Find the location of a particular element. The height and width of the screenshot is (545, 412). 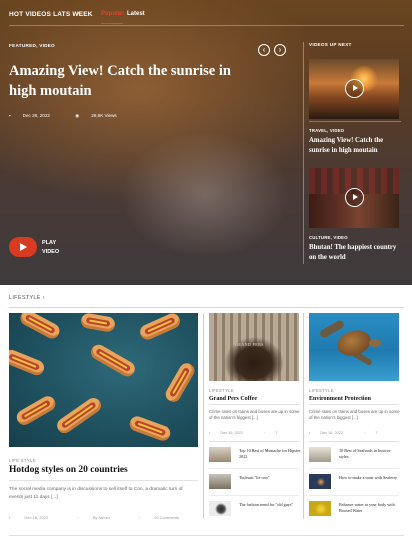

col2-date-text: Dec 16, 2022 is located at coordinates (331, 433).